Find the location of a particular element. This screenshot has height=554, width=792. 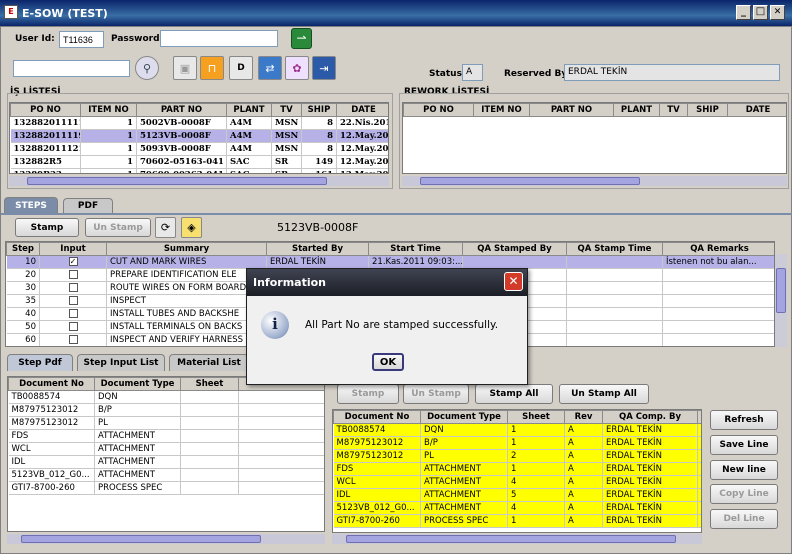

table-row: 5123VB_012_G0... ATTACHMENT is located at coordinates (166, 475).